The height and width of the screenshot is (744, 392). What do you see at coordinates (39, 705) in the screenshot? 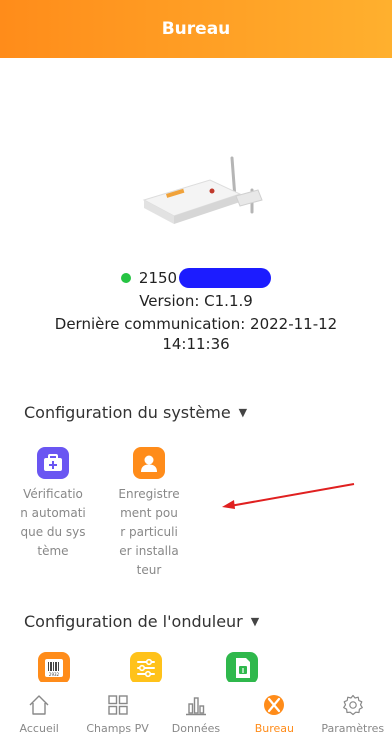
I see `home-icon` at bounding box center [39, 705].